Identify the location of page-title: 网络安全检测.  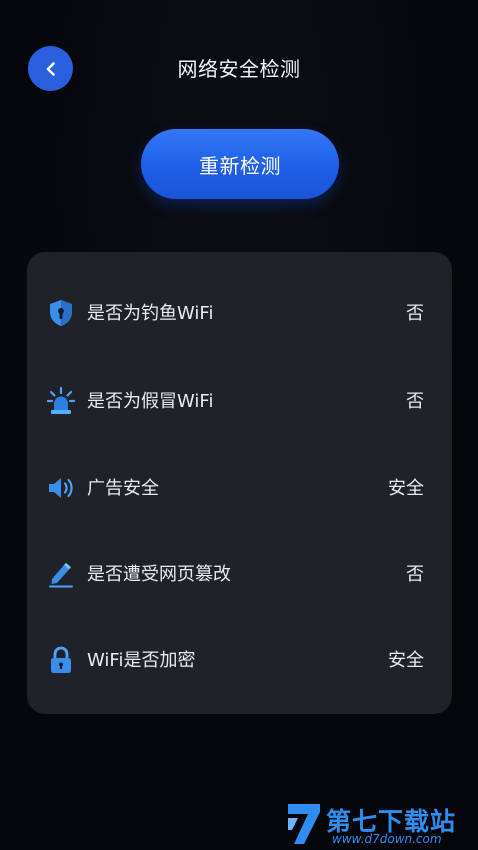
(239, 69).